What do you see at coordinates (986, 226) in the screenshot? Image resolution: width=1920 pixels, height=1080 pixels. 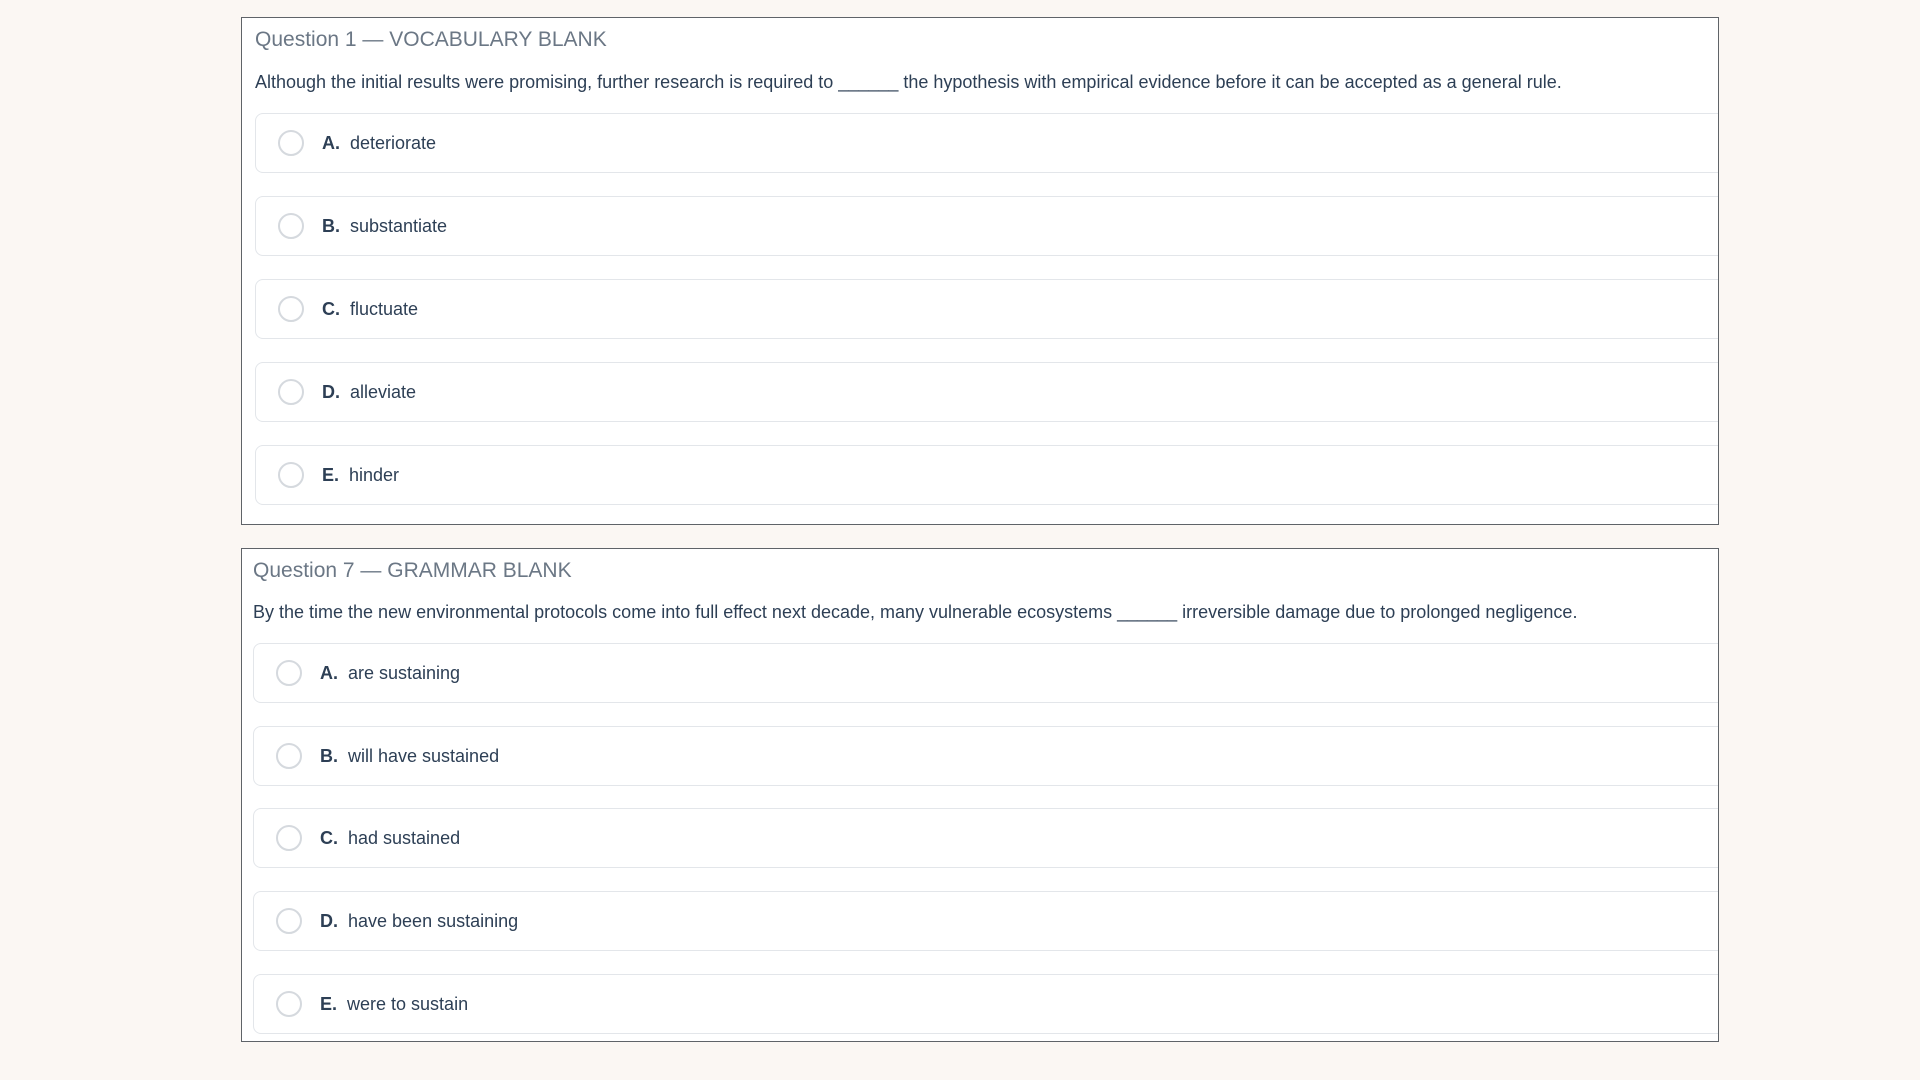 I see `option-b: B. substantiate` at bounding box center [986, 226].